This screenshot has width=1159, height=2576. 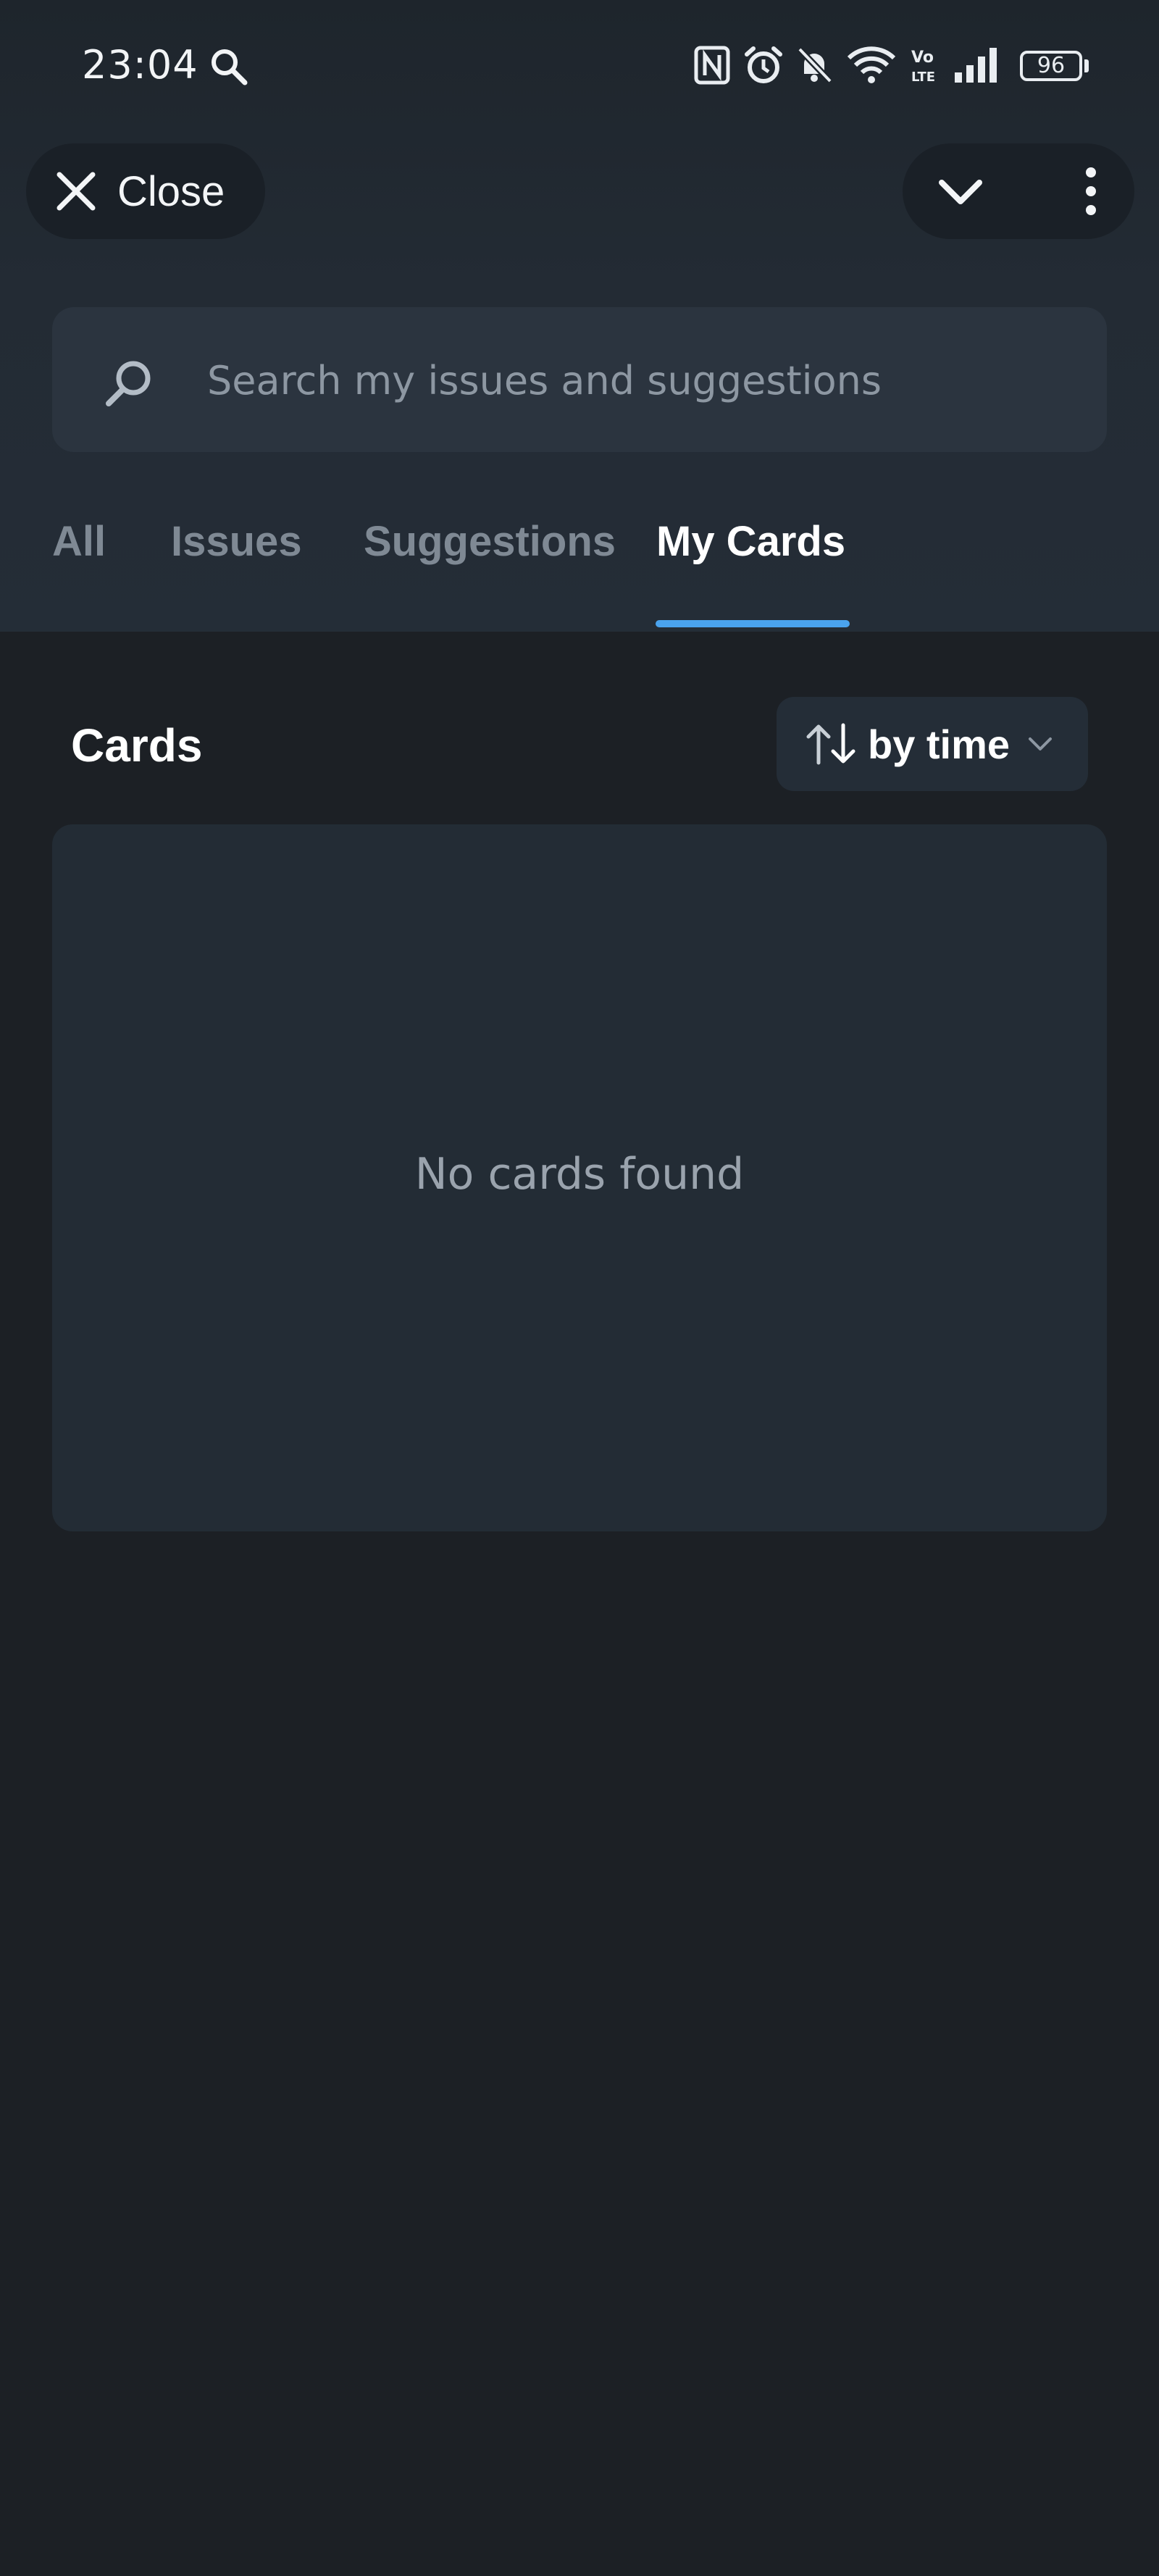 I want to click on wifi-icon, so click(x=871, y=64).